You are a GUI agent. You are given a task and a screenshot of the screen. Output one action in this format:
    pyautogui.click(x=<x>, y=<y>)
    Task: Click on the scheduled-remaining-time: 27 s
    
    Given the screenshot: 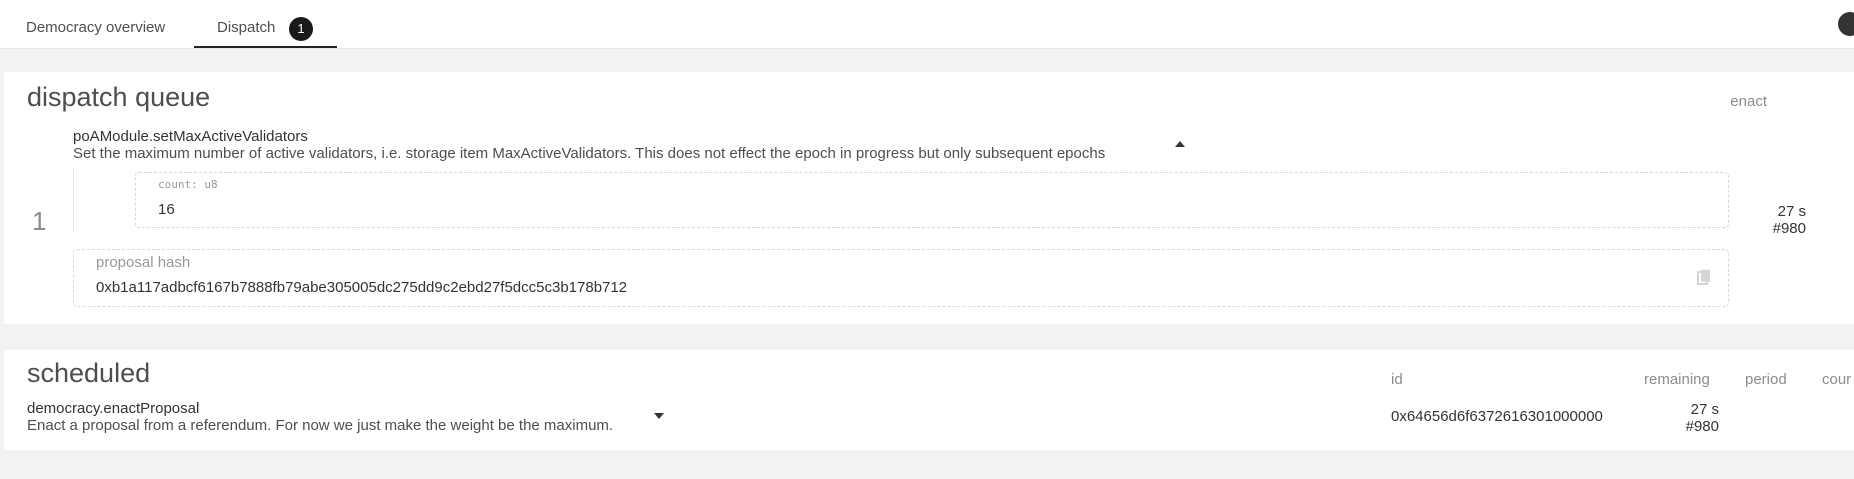 What is the action you would take?
    pyautogui.click(x=1704, y=409)
    